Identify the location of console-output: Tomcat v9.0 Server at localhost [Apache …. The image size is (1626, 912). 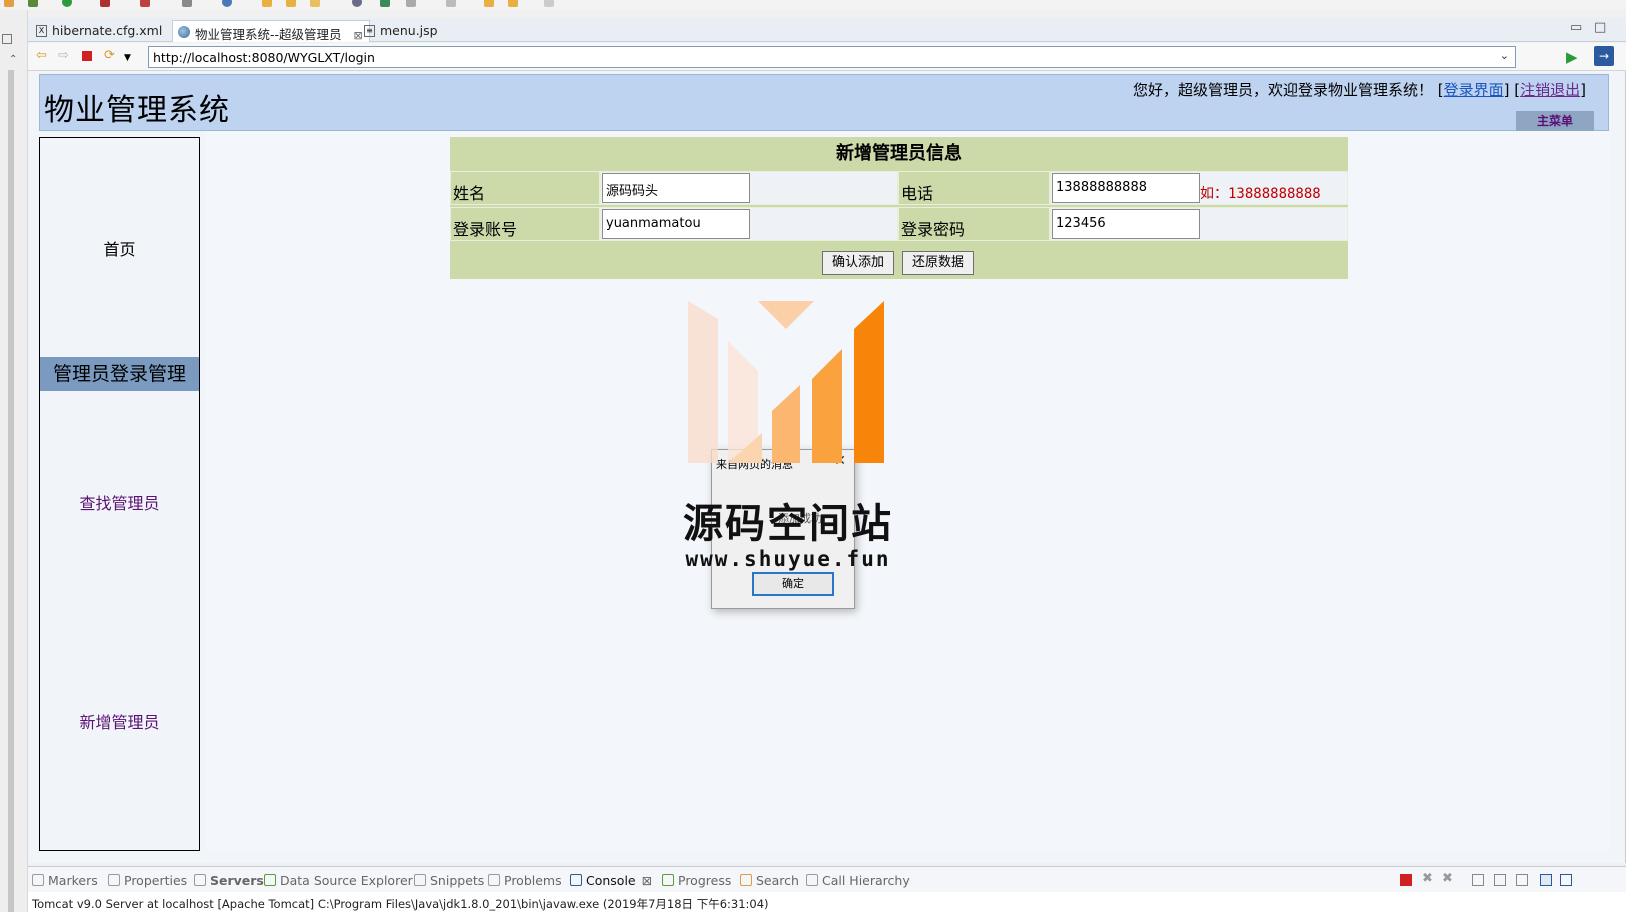
(827, 902).